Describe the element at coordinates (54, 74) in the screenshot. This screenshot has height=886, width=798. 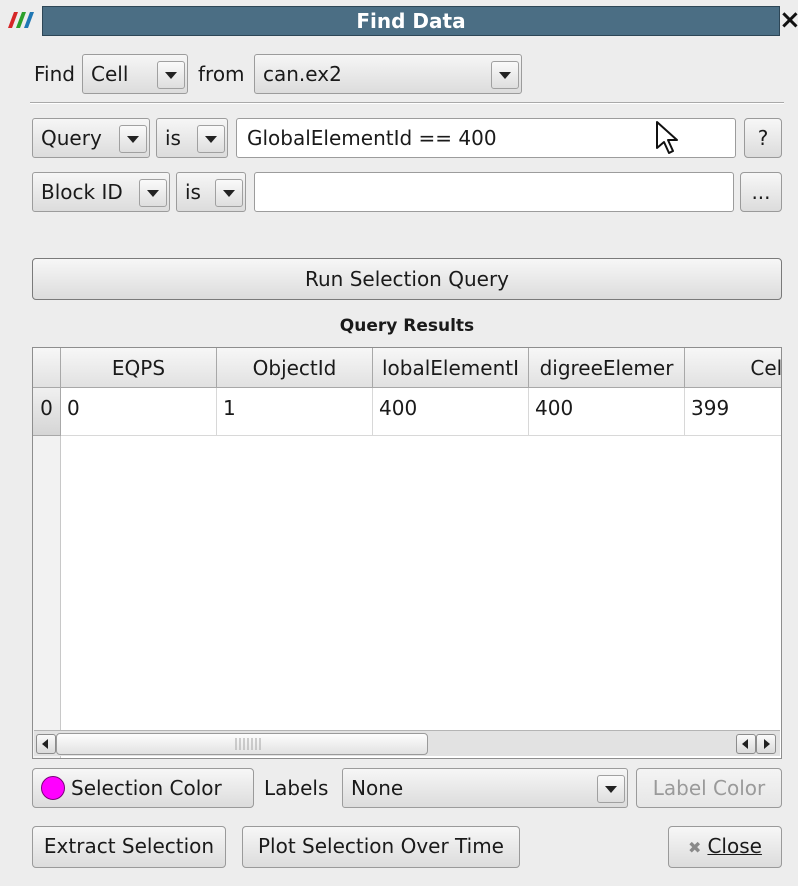
I see `find-label: Find` at that location.